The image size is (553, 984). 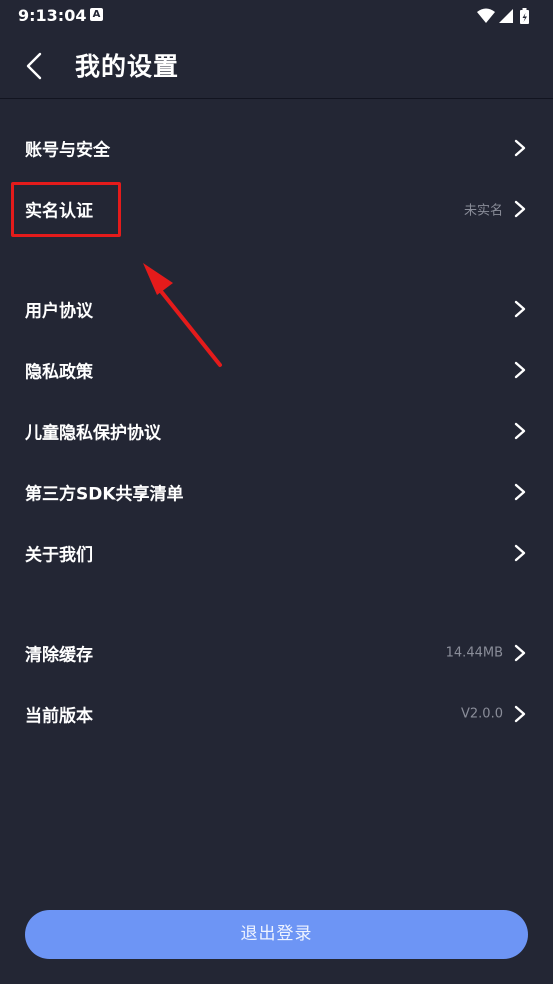 I want to click on settings-row-third-party-sdk: 第三方SDK共享清单, so click(x=276, y=492).